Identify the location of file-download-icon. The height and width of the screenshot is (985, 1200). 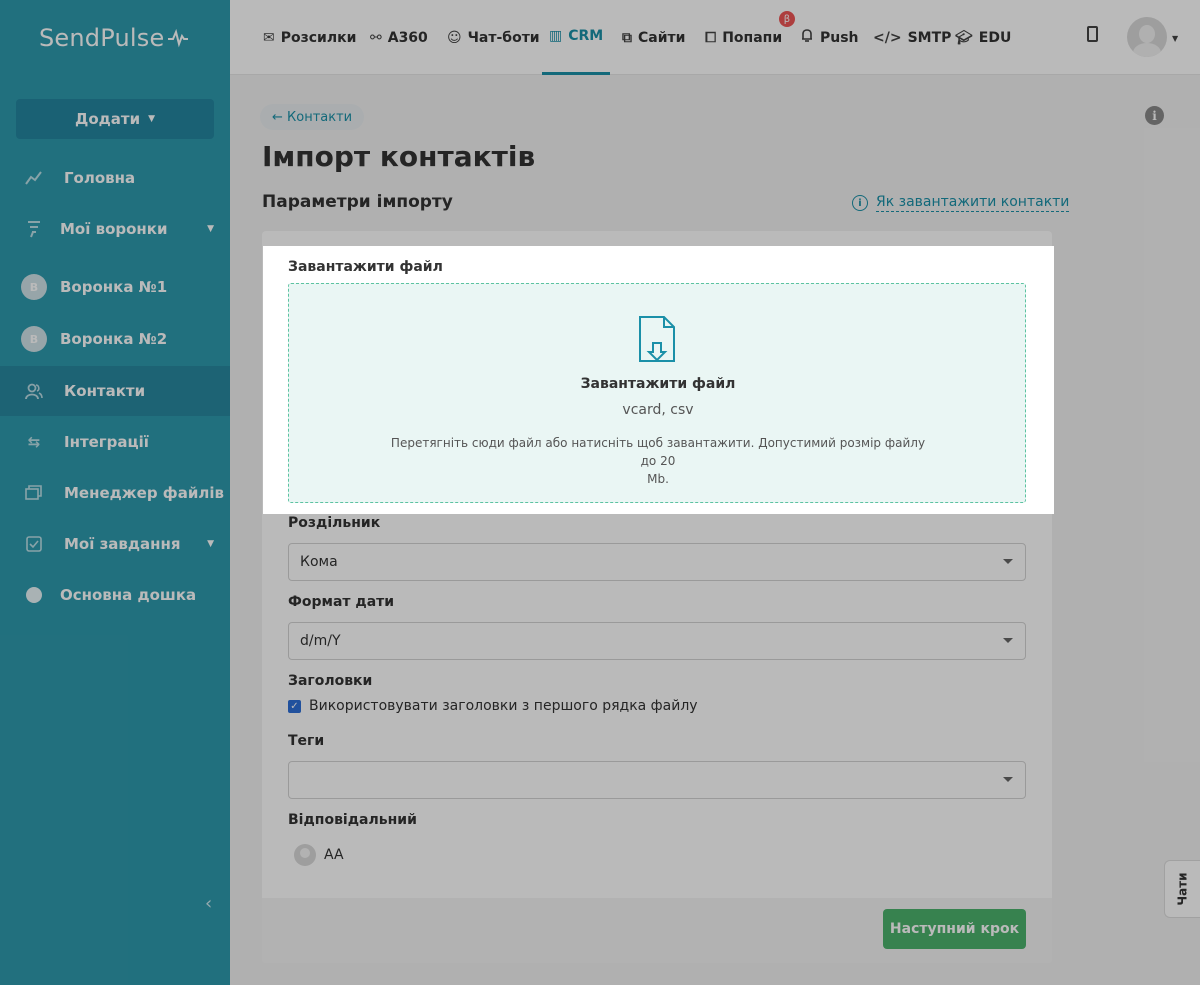
(657, 339).